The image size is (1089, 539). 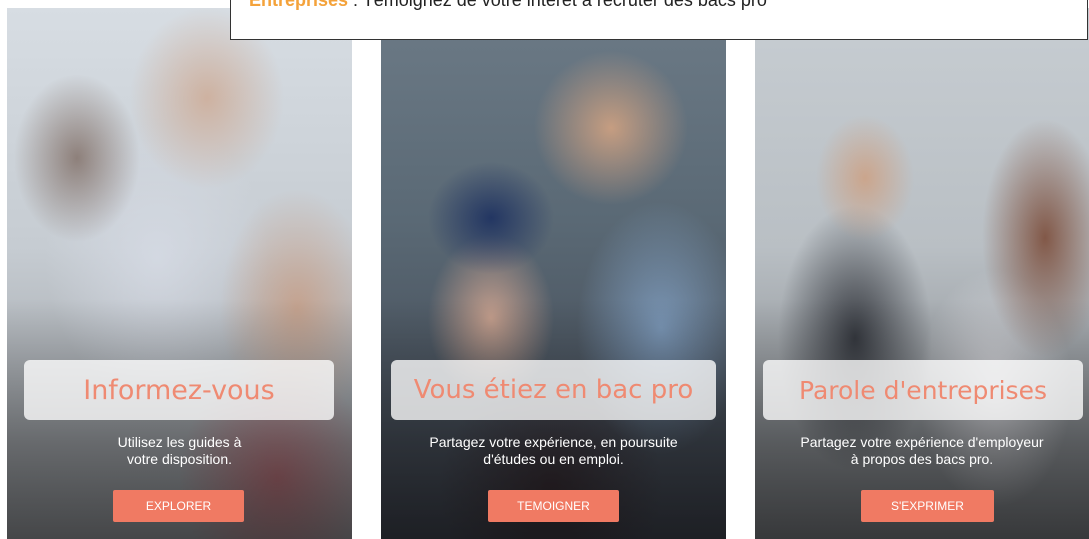 What do you see at coordinates (179, 459) in the screenshot?
I see `card-description-line: votre disposition.` at bounding box center [179, 459].